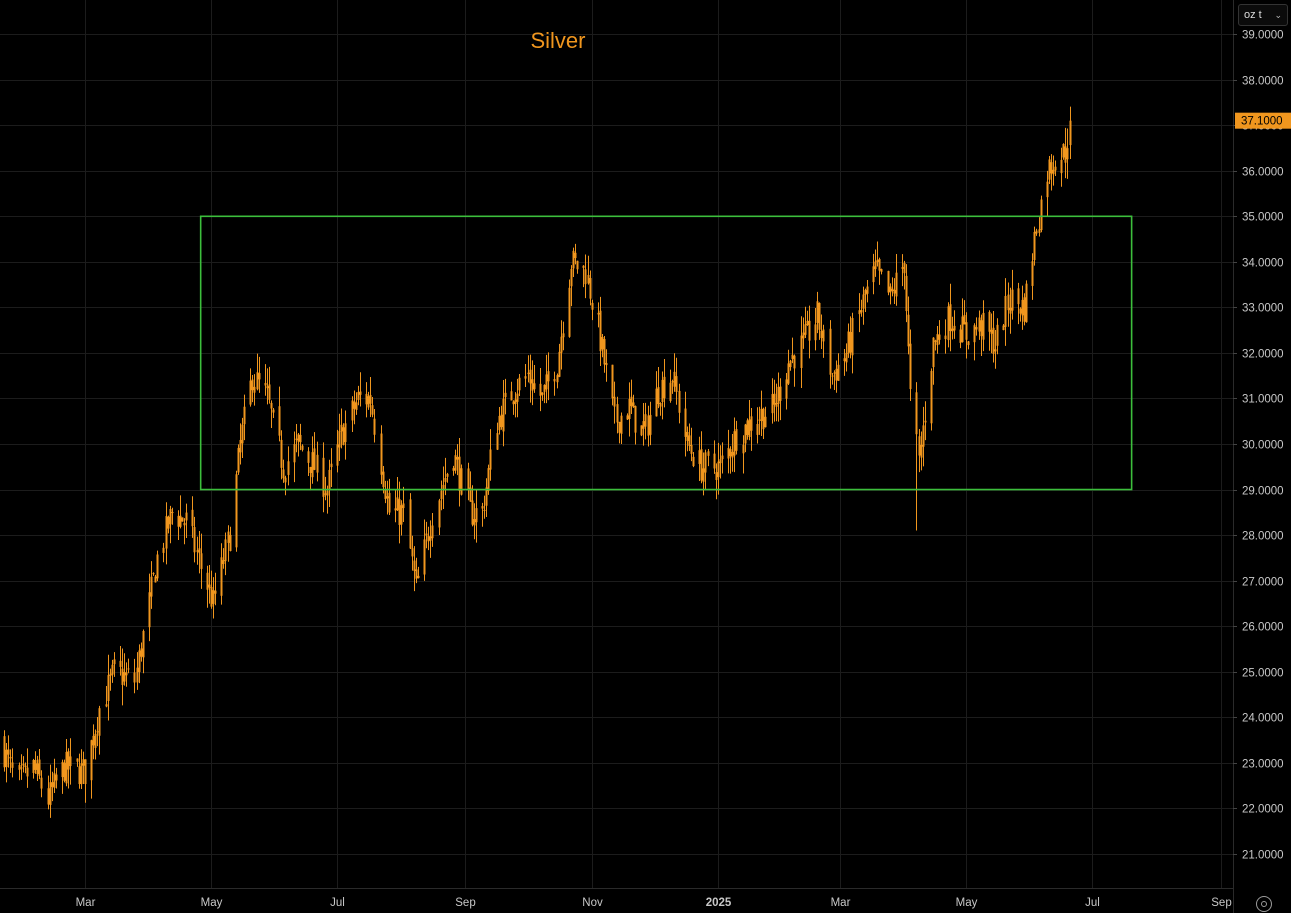 The width and height of the screenshot is (1291, 913). Describe the element at coordinates (337, 903) in the screenshot. I see `x-tick-label: Jul` at that location.